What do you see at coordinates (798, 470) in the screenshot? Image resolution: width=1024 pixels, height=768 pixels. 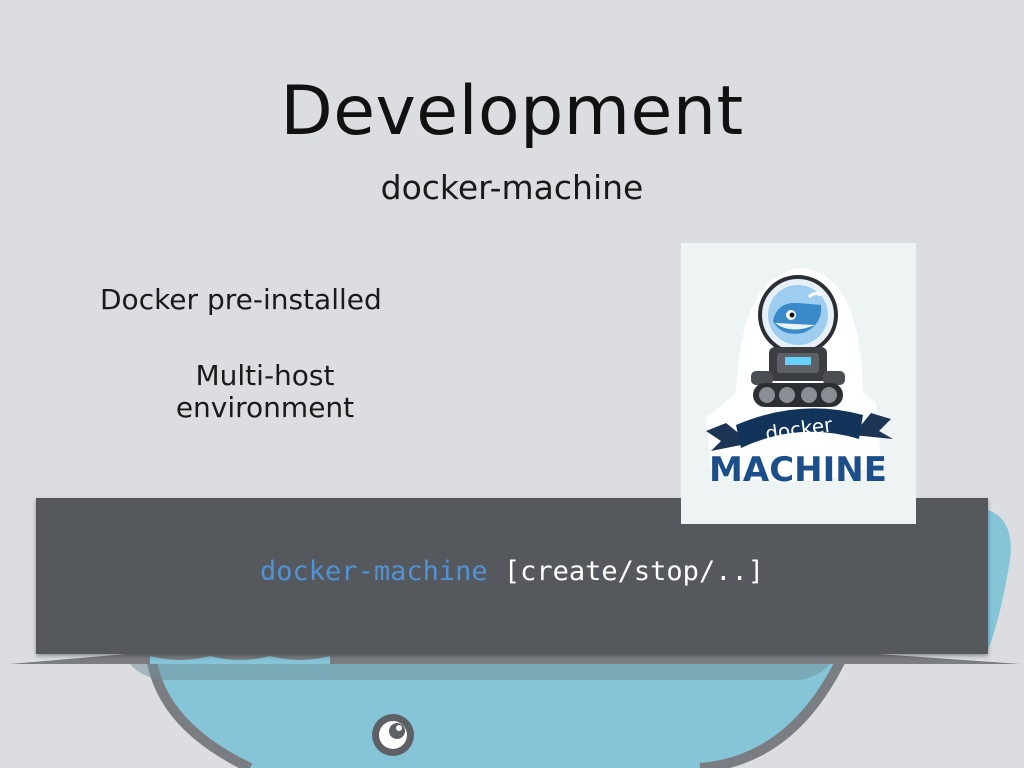 I see `logo-wordmark-machine: MACHINE` at bounding box center [798, 470].